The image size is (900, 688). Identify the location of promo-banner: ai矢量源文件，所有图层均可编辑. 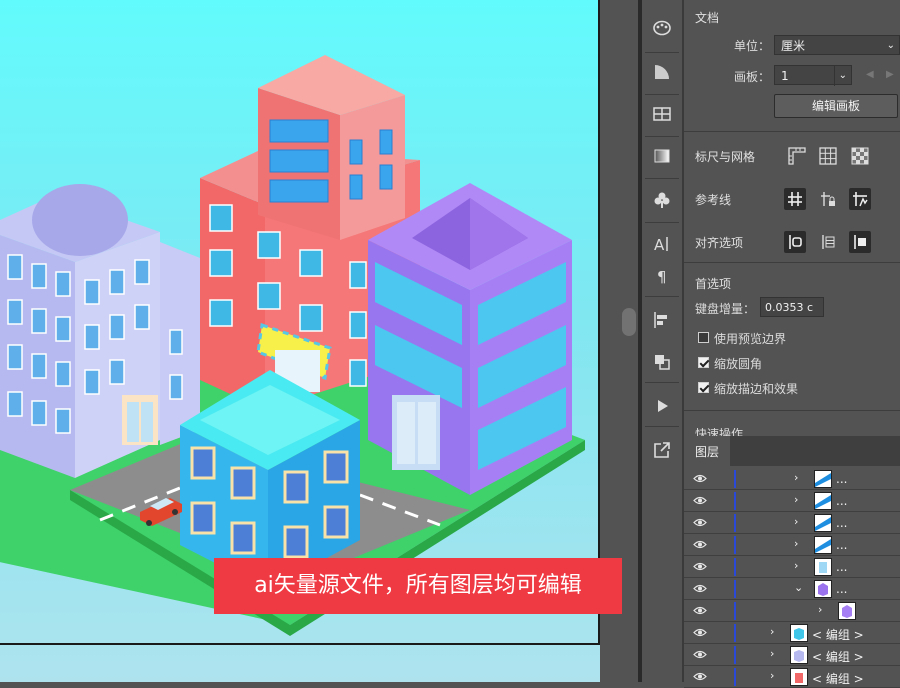
(418, 586).